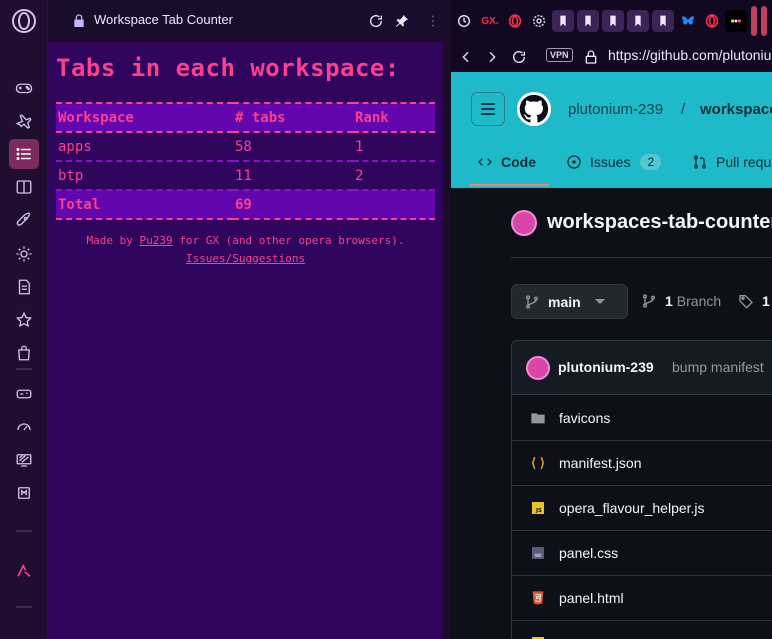  Describe the element at coordinates (754, 301) in the screenshot. I see `tags-link: 1` at that location.